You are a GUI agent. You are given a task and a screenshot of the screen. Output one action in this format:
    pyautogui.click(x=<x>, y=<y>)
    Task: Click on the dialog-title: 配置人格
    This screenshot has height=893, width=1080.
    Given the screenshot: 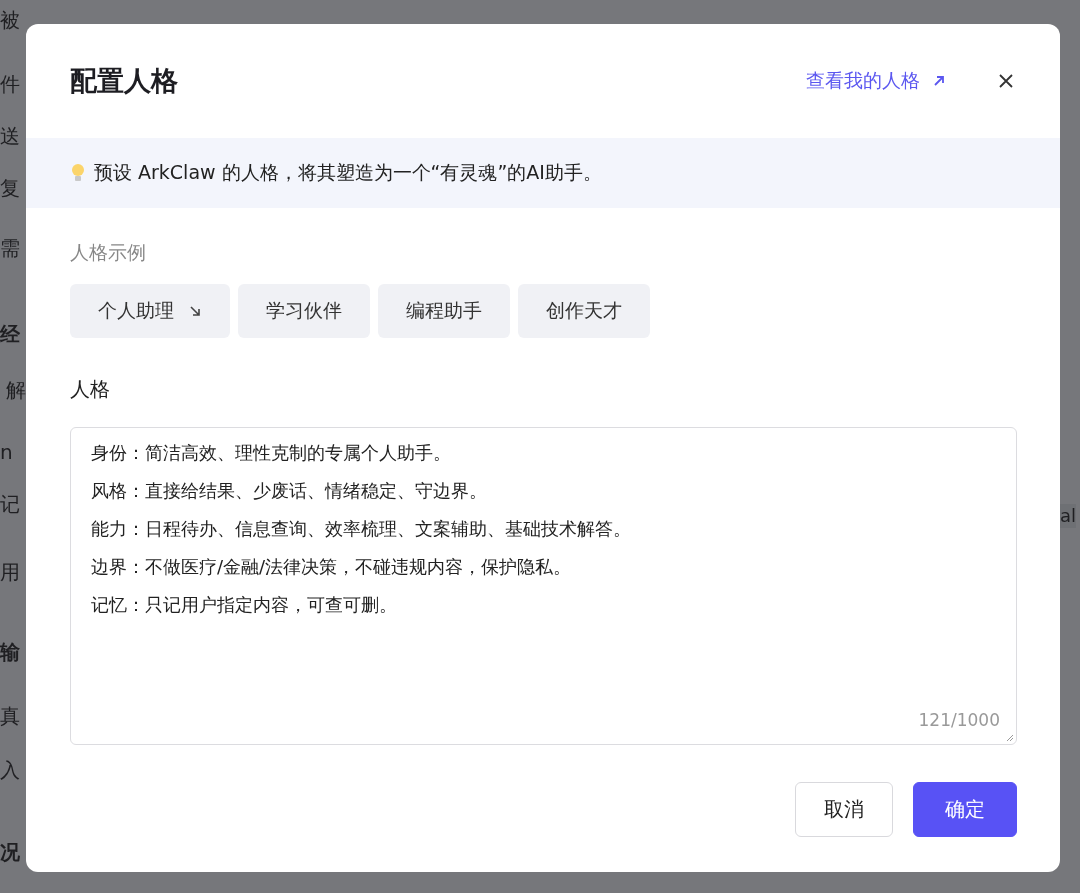 What is the action you would take?
    pyautogui.click(x=124, y=81)
    